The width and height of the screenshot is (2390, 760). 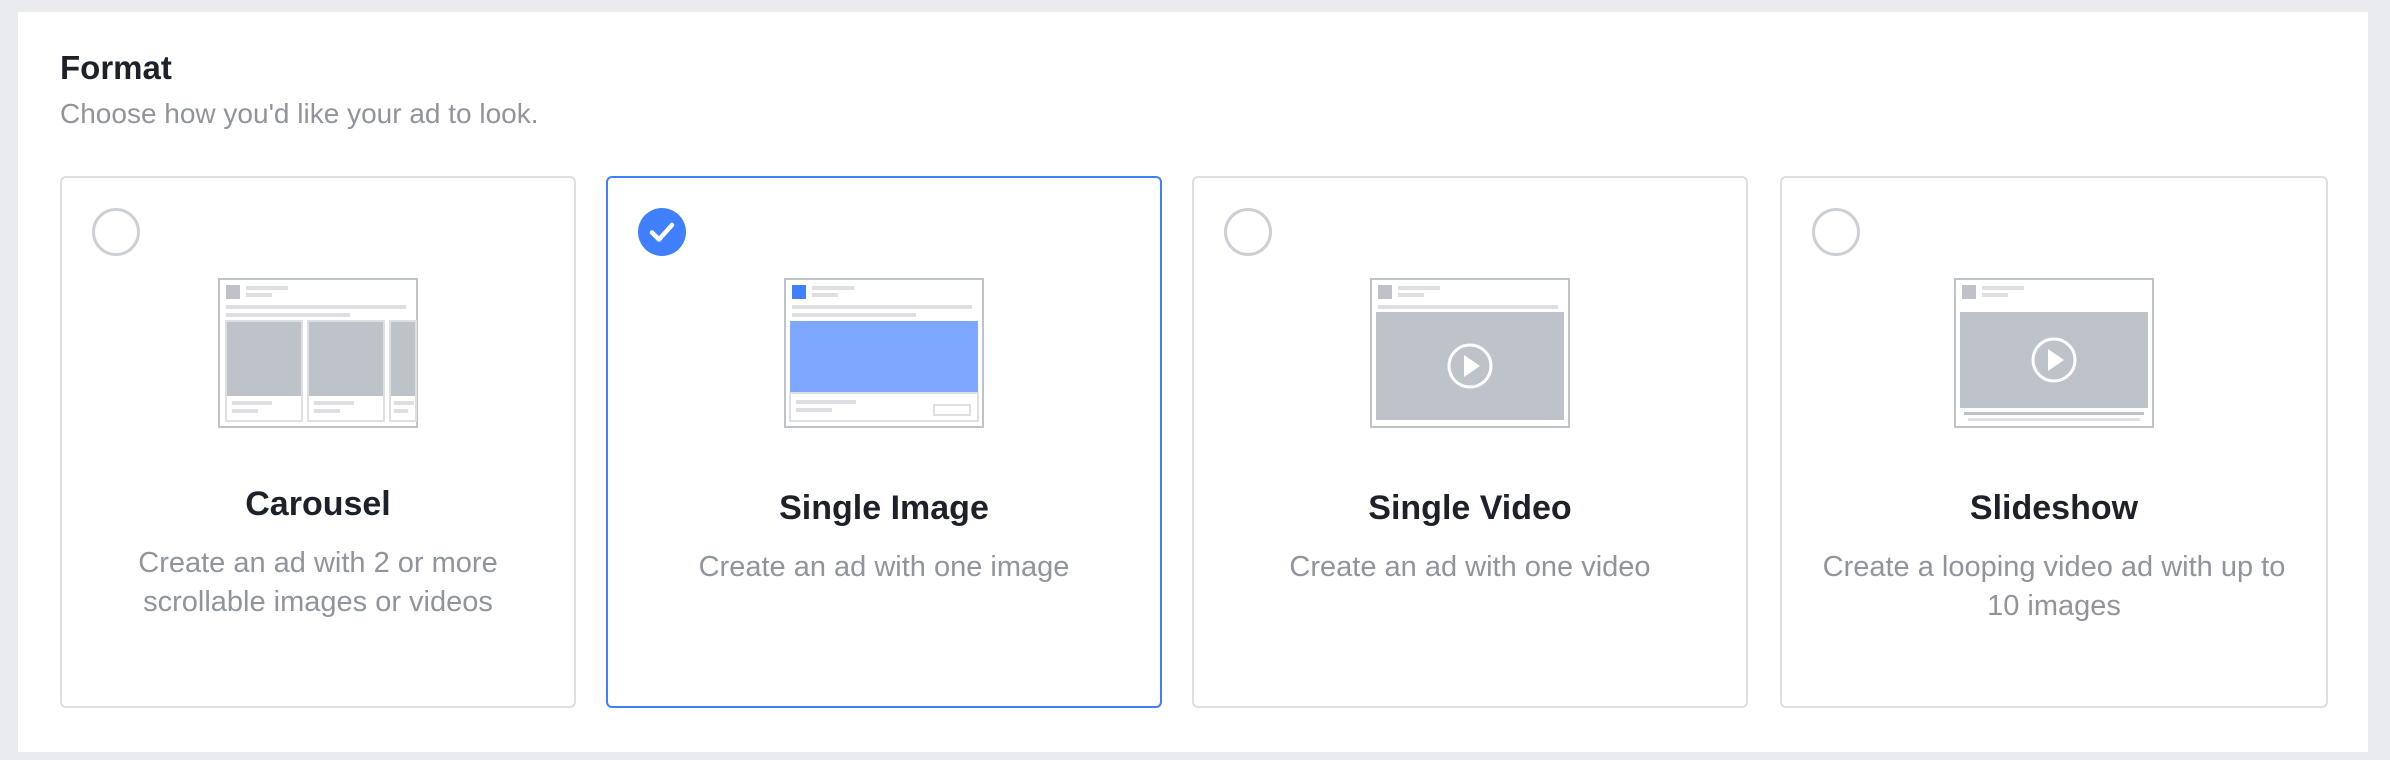 I want to click on slideshow-preview-icon, so click(x=2054, y=353).